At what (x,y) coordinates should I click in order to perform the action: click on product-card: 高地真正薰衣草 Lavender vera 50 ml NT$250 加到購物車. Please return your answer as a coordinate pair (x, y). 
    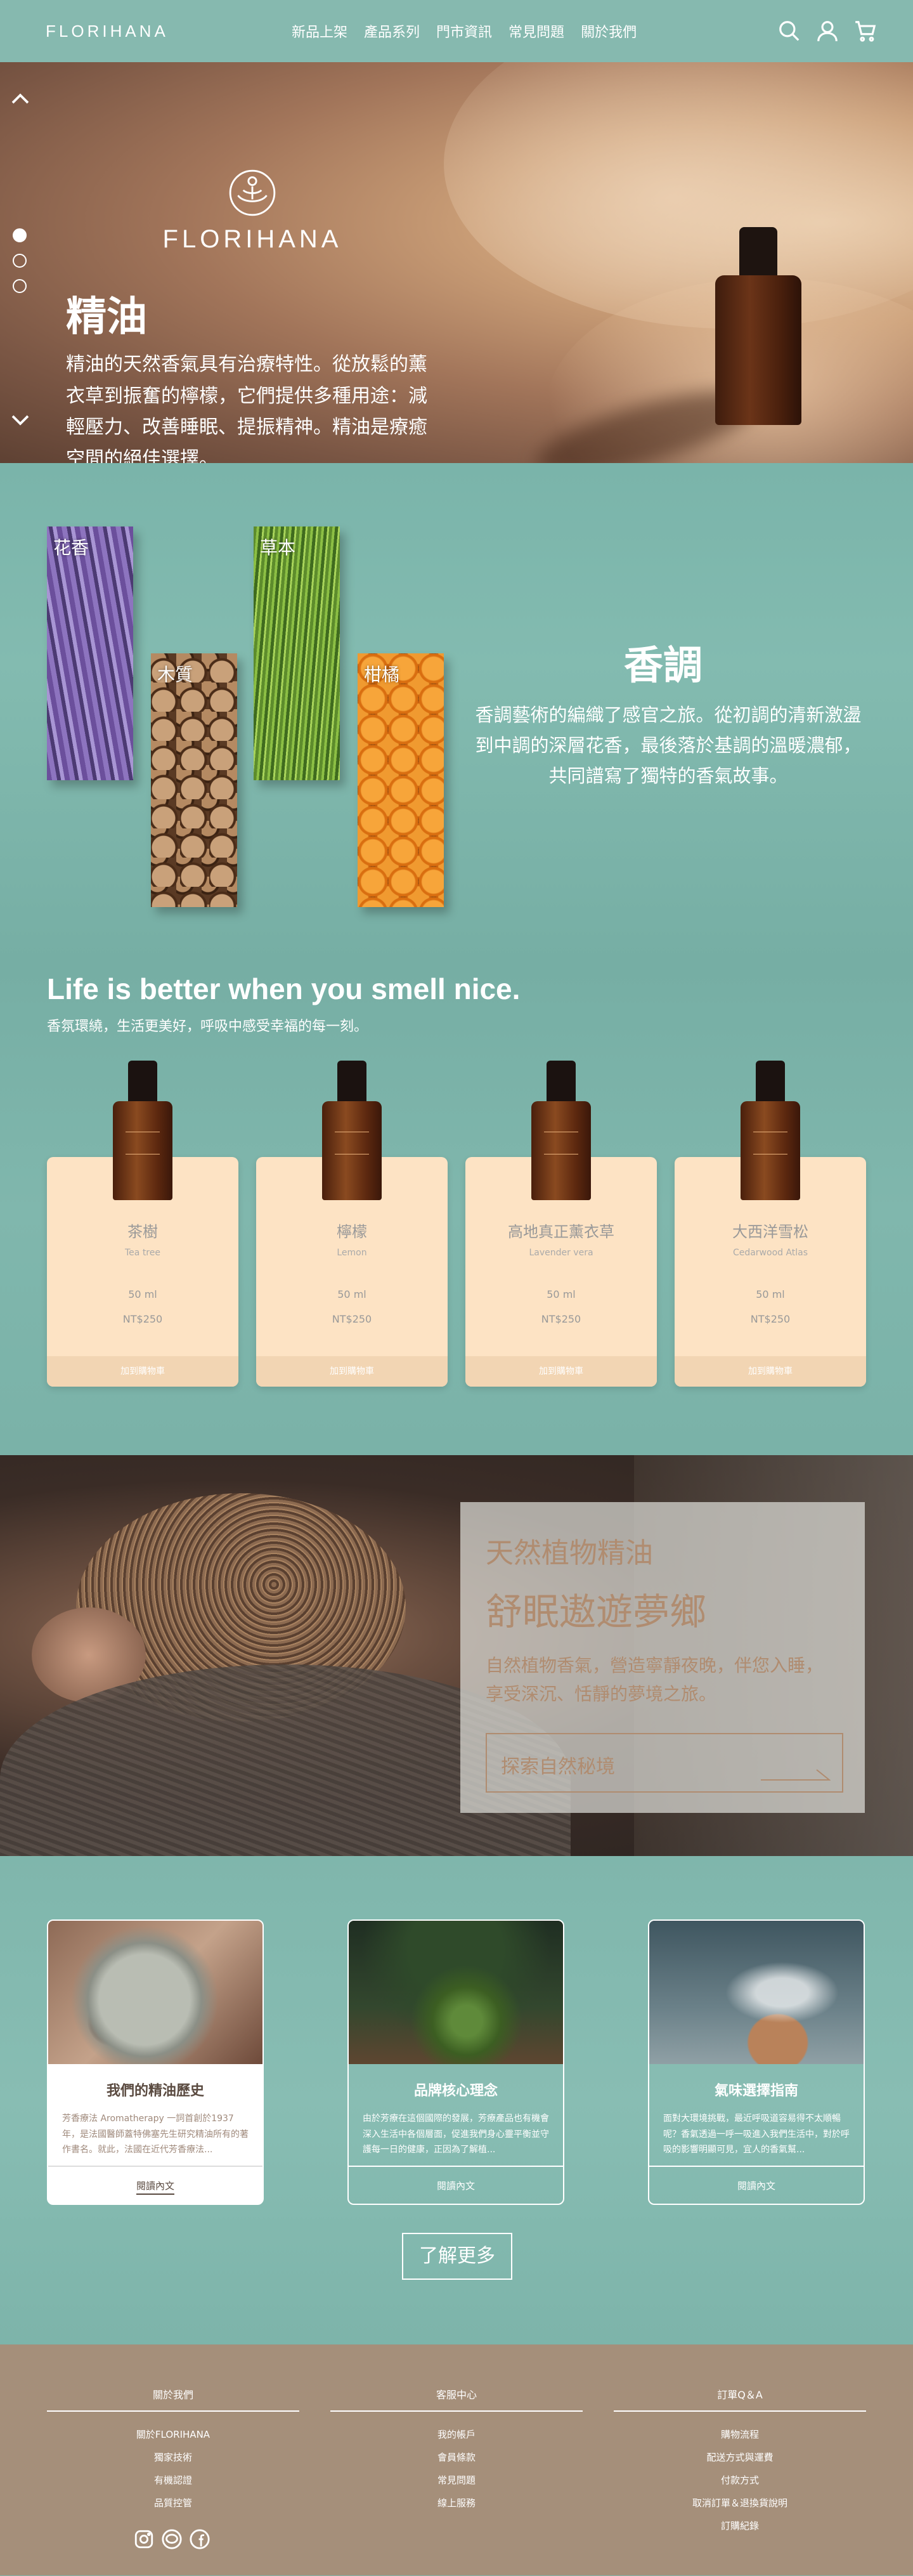
    Looking at the image, I should click on (561, 1224).